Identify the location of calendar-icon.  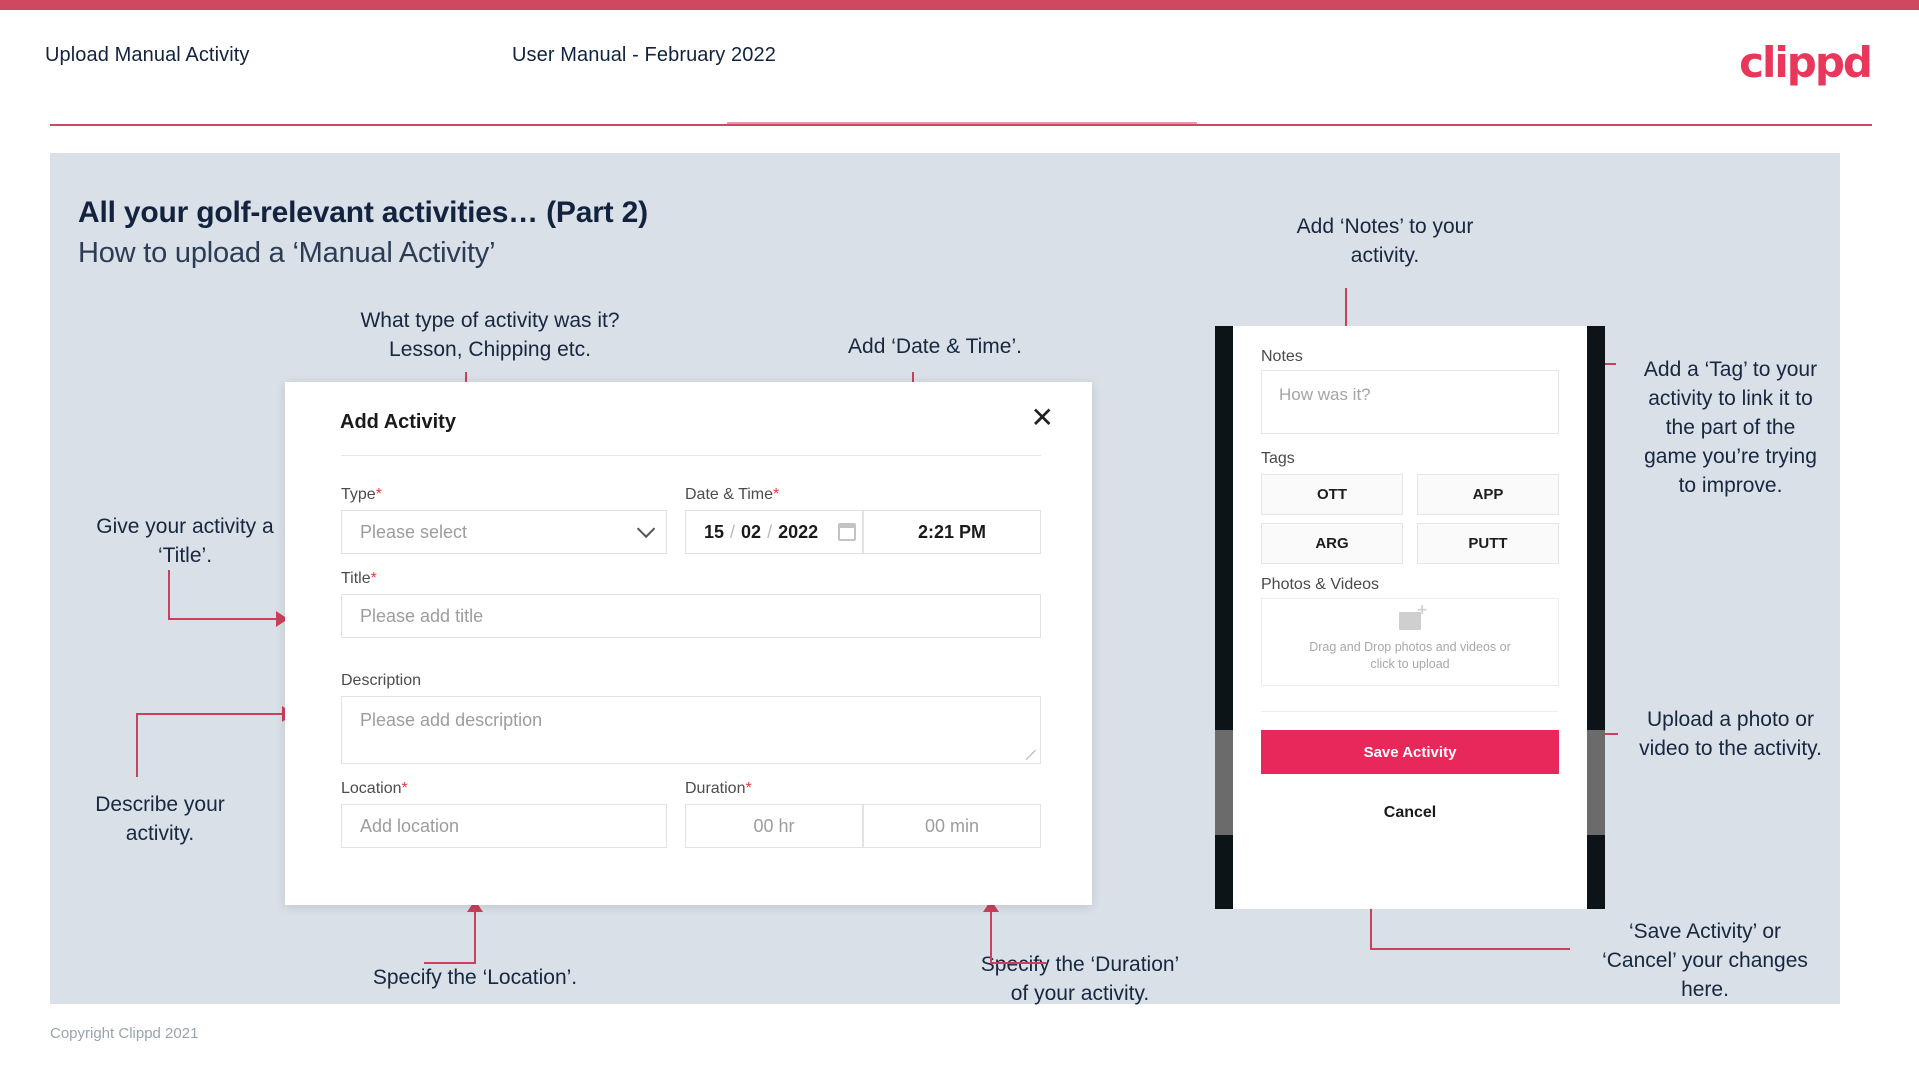
(847, 532).